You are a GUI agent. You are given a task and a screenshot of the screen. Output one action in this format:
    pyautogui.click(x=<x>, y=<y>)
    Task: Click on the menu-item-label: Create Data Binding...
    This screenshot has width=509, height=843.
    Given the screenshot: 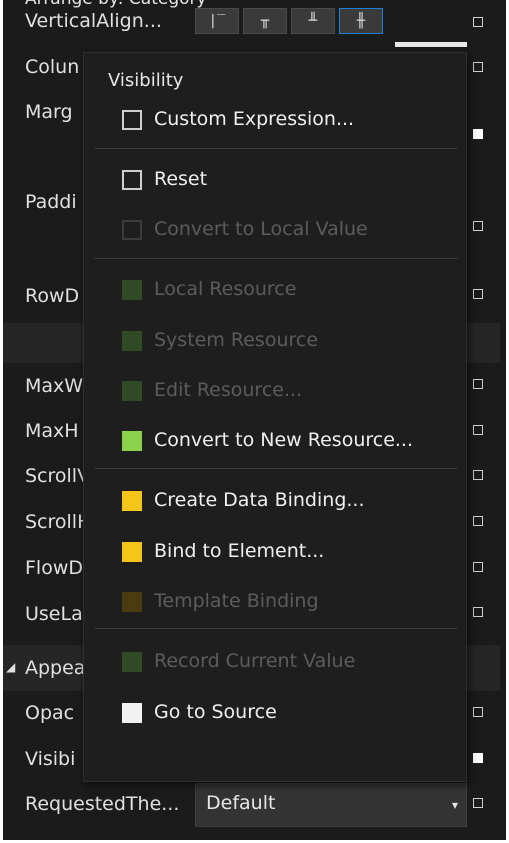 What is the action you would take?
    pyautogui.click(x=259, y=500)
    